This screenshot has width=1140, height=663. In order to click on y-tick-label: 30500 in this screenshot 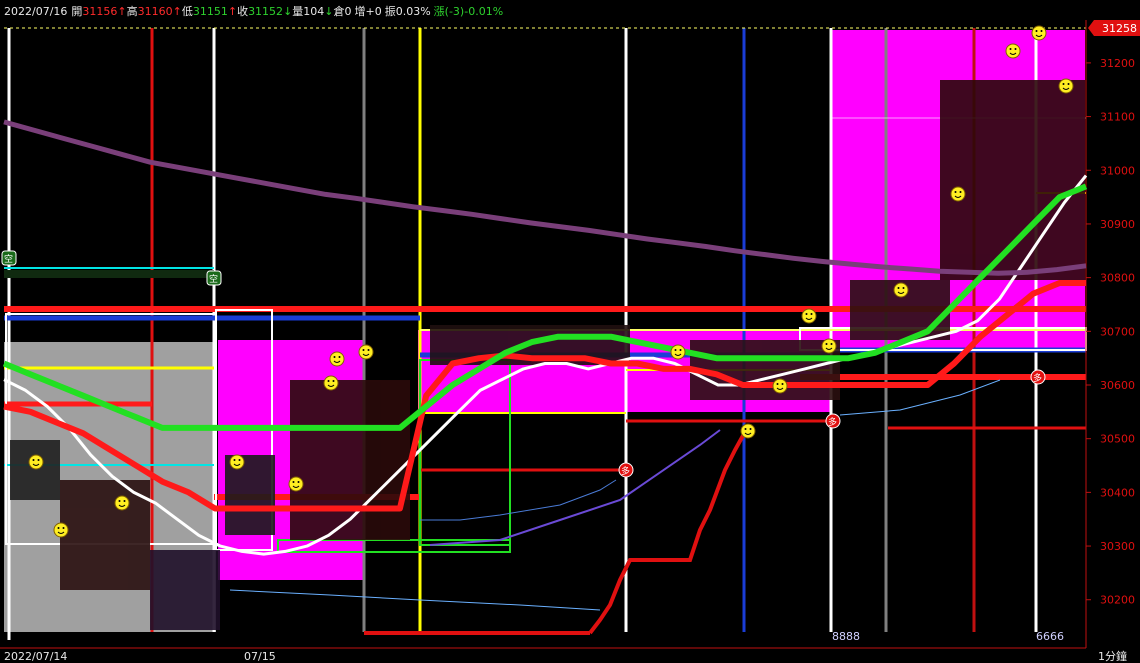, I will do `click(1117, 439)`.